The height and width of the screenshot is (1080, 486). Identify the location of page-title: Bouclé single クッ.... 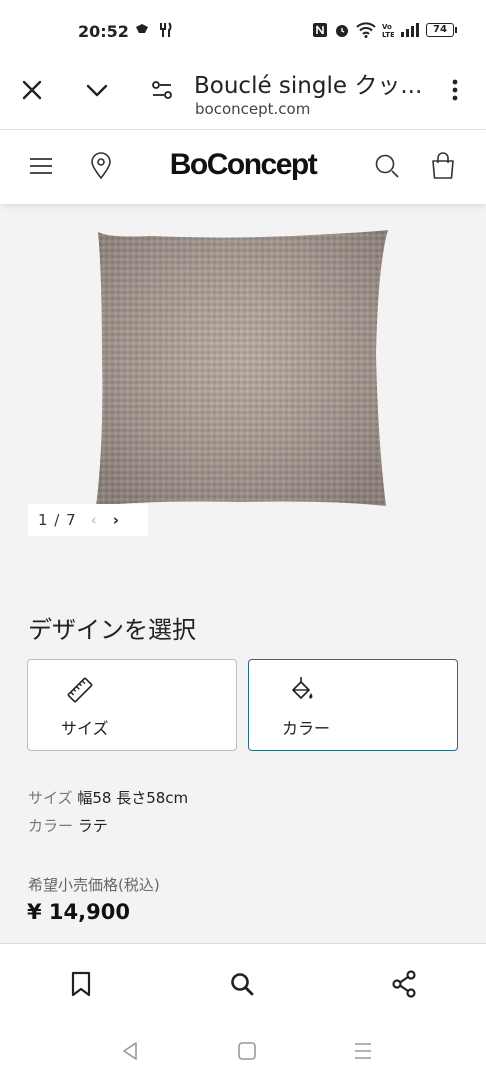
(314, 83).